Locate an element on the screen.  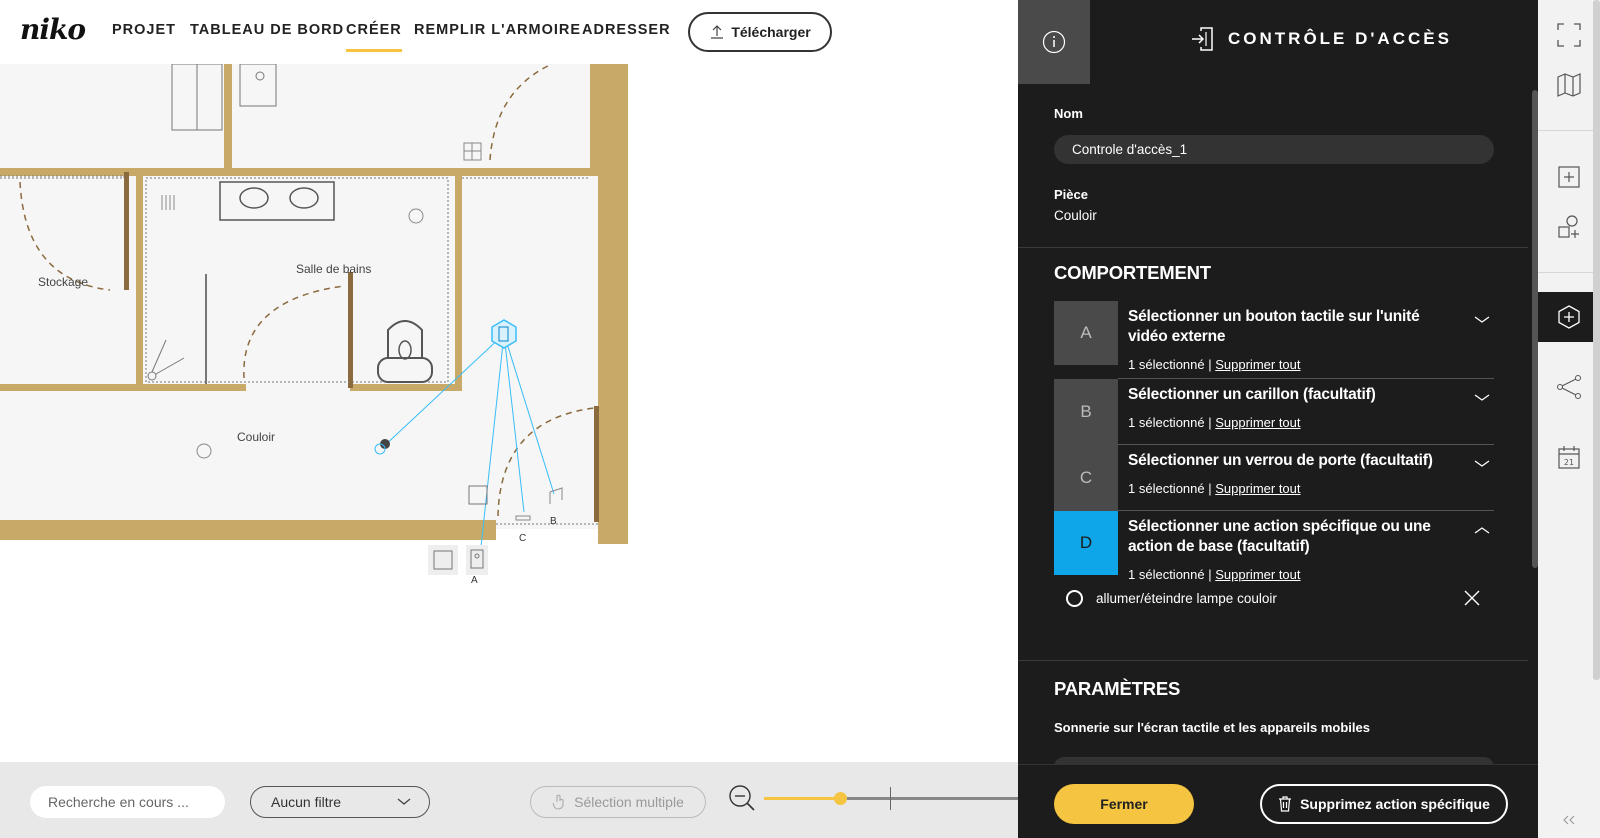
calendar-button: 21 is located at coordinates (1569, 457).